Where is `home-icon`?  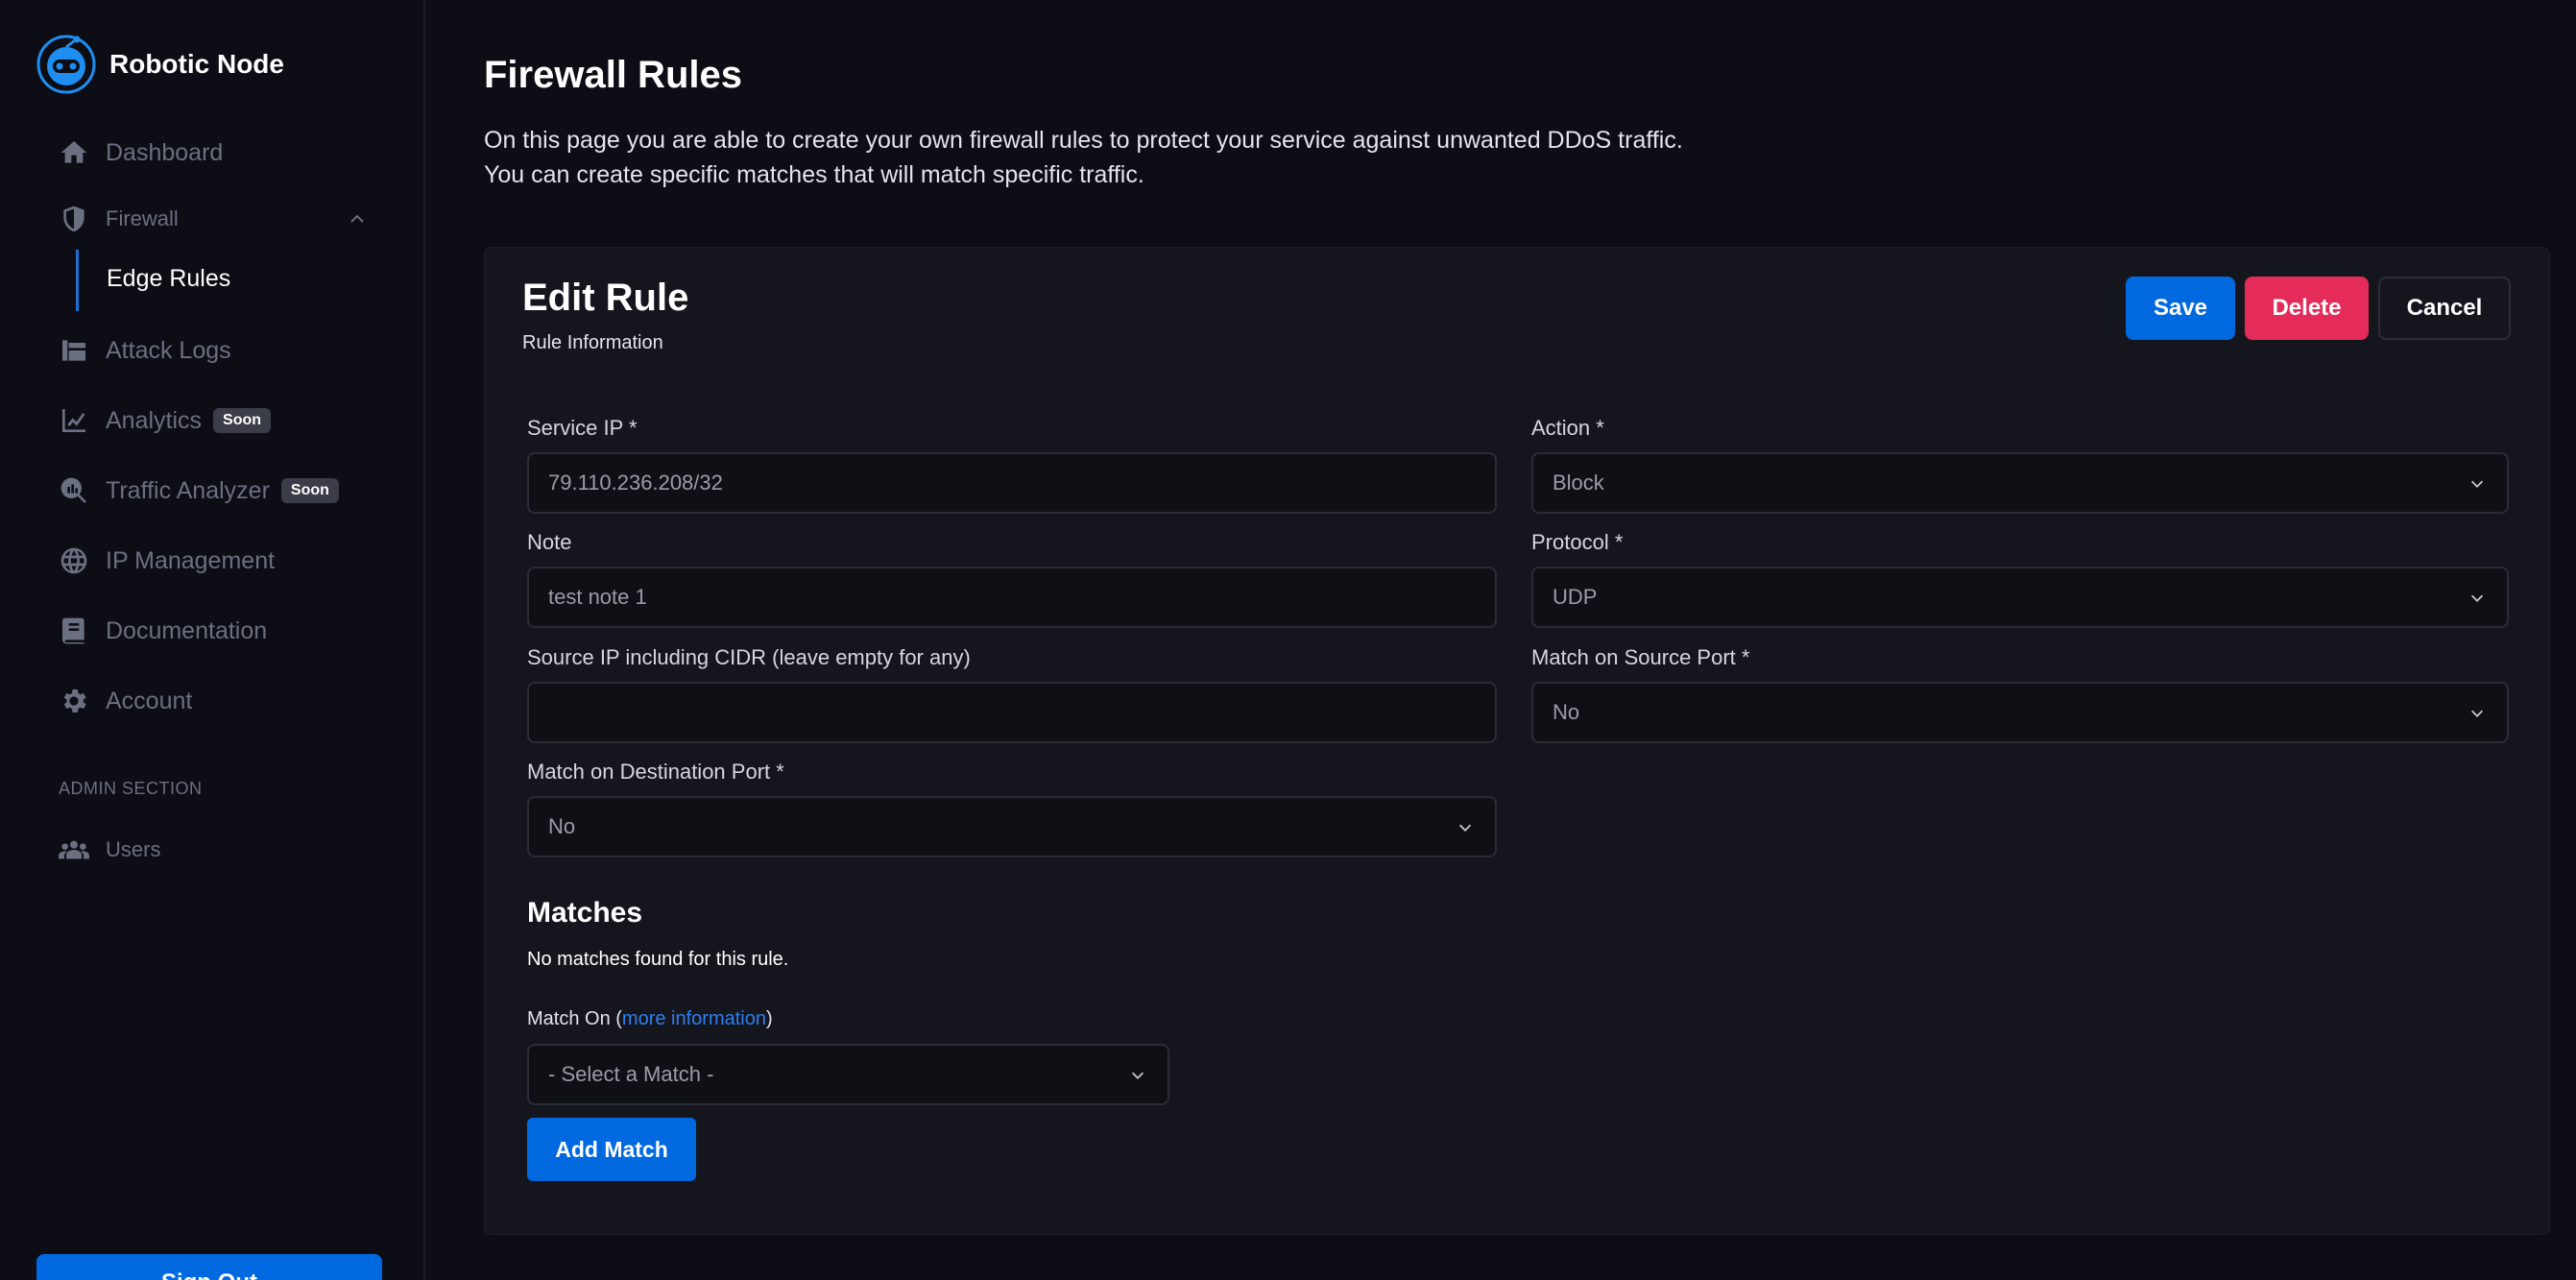 home-icon is located at coordinates (74, 152).